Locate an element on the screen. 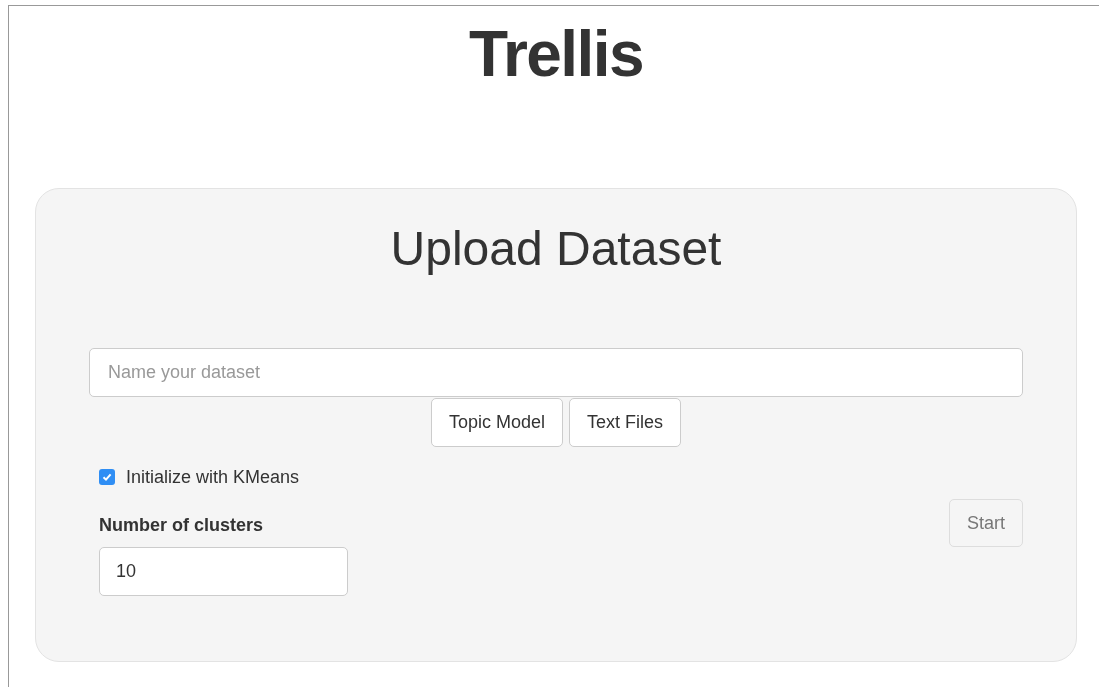 This screenshot has width=1099, height=687. kmeans-checkbox is located at coordinates (107, 477).